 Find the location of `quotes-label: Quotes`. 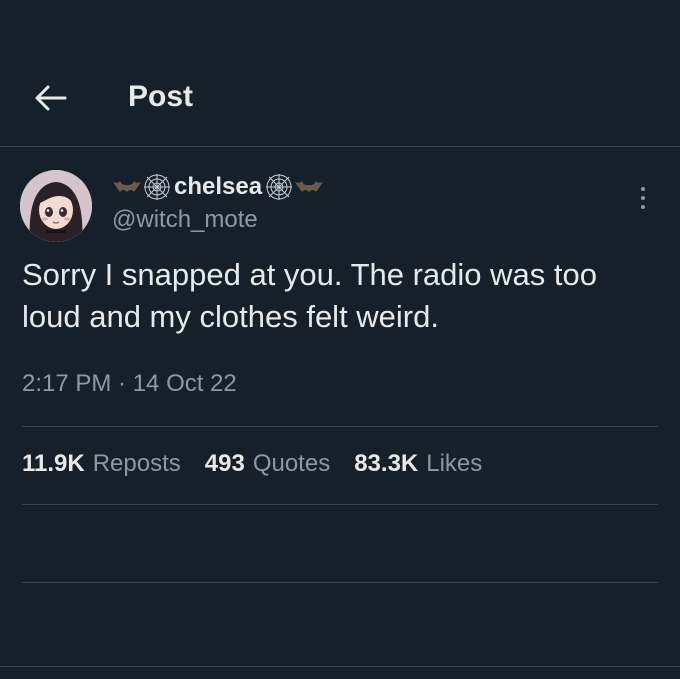

quotes-label: Quotes is located at coordinates (291, 463).